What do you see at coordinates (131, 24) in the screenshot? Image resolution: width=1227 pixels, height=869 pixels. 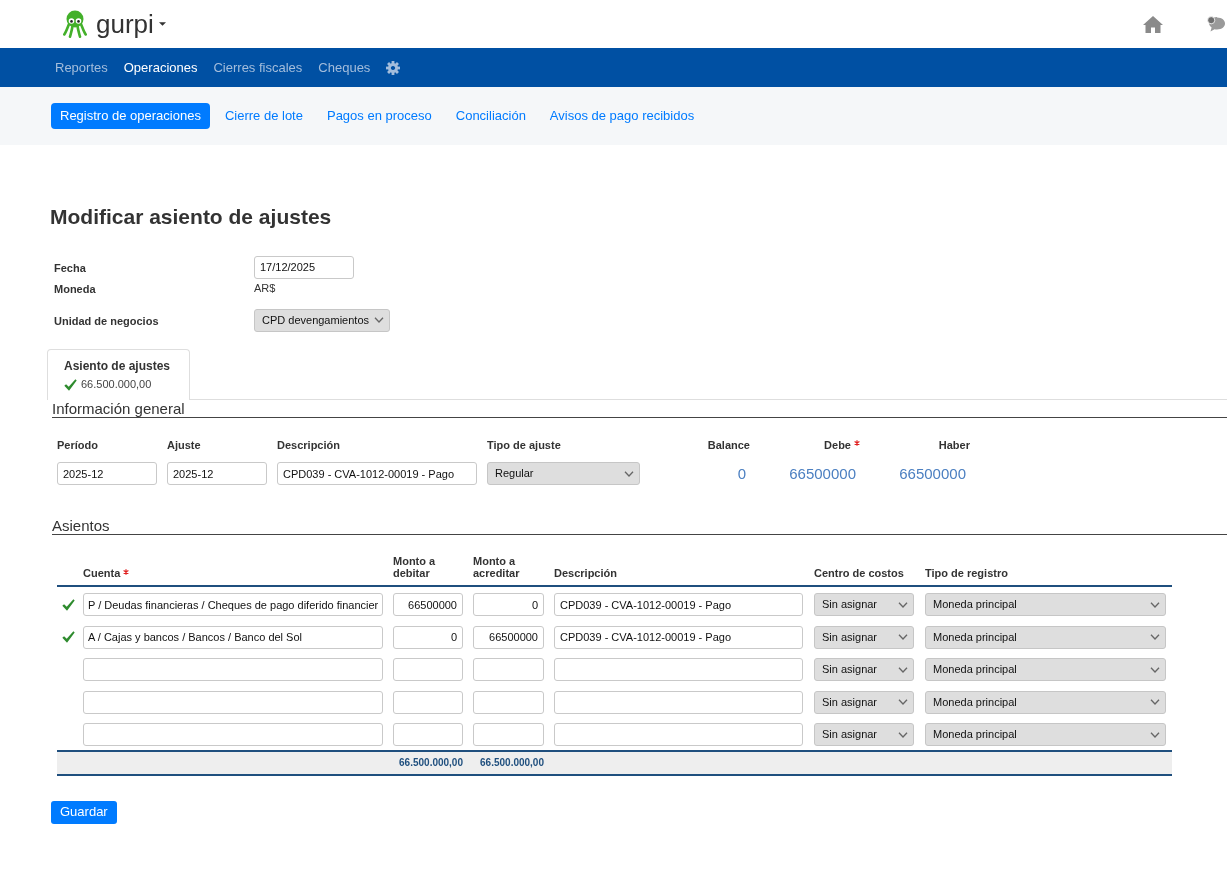 I see `brand-menu-button: gurpi` at bounding box center [131, 24].